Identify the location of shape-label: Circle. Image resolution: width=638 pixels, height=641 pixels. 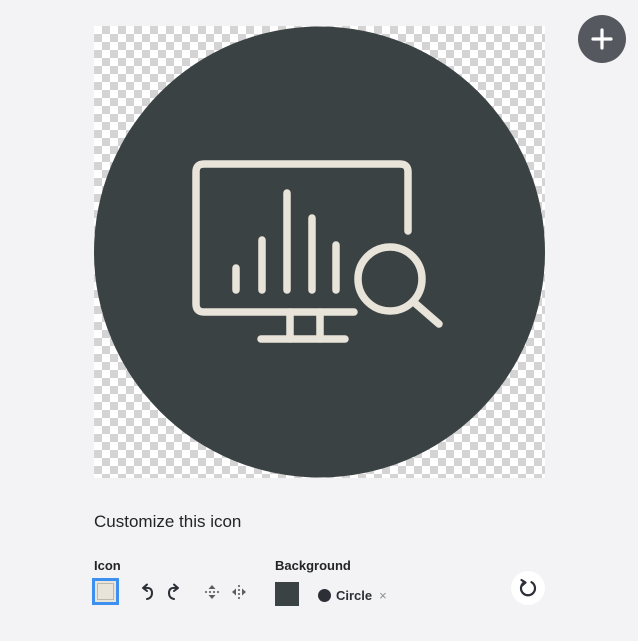
(354, 595).